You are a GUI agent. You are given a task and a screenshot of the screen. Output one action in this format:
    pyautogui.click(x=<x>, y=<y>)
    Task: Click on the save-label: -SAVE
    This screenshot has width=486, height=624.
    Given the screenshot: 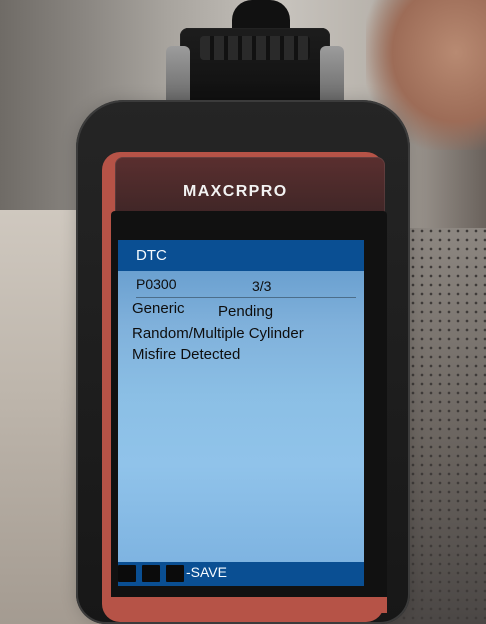 What is the action you would take?
    pyautogui.click(x=206, y=572)
    